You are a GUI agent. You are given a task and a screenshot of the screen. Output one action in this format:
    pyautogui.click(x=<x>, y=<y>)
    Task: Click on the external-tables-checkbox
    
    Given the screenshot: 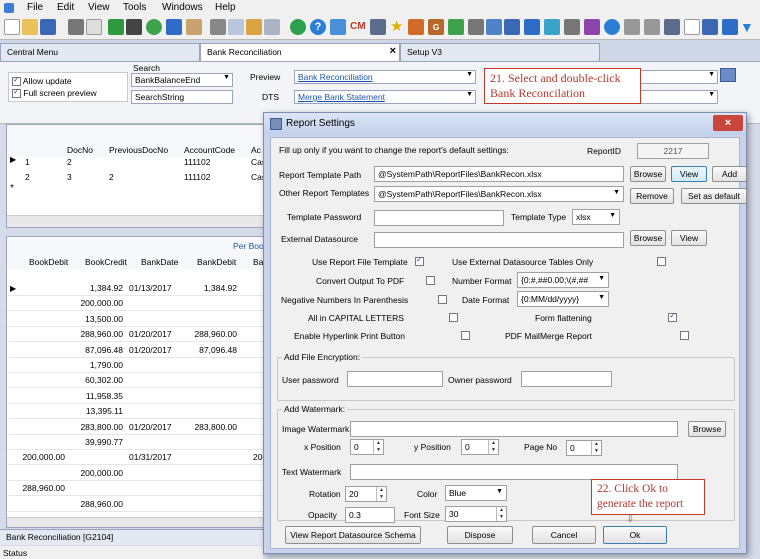 What is the action you would take?
    pyautogui.click(x=661, y=262)
    